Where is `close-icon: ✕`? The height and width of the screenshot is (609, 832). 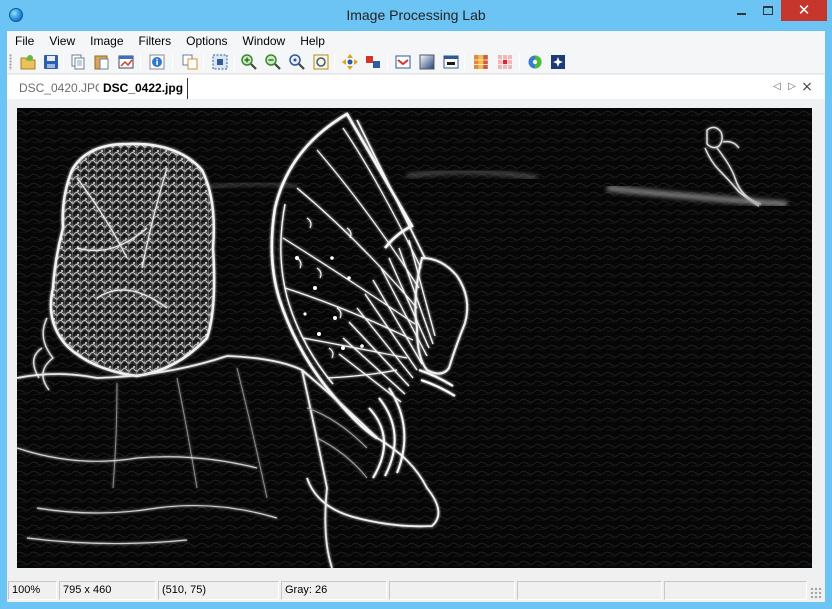
close-icon: ✕ is located at coordinates (804, 10).